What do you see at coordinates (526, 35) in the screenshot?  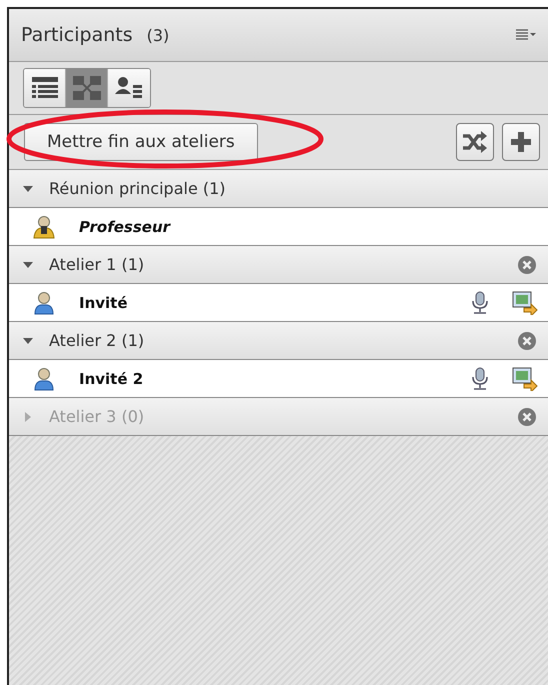 I see `menu-icon` at bounding box center [526, 35].